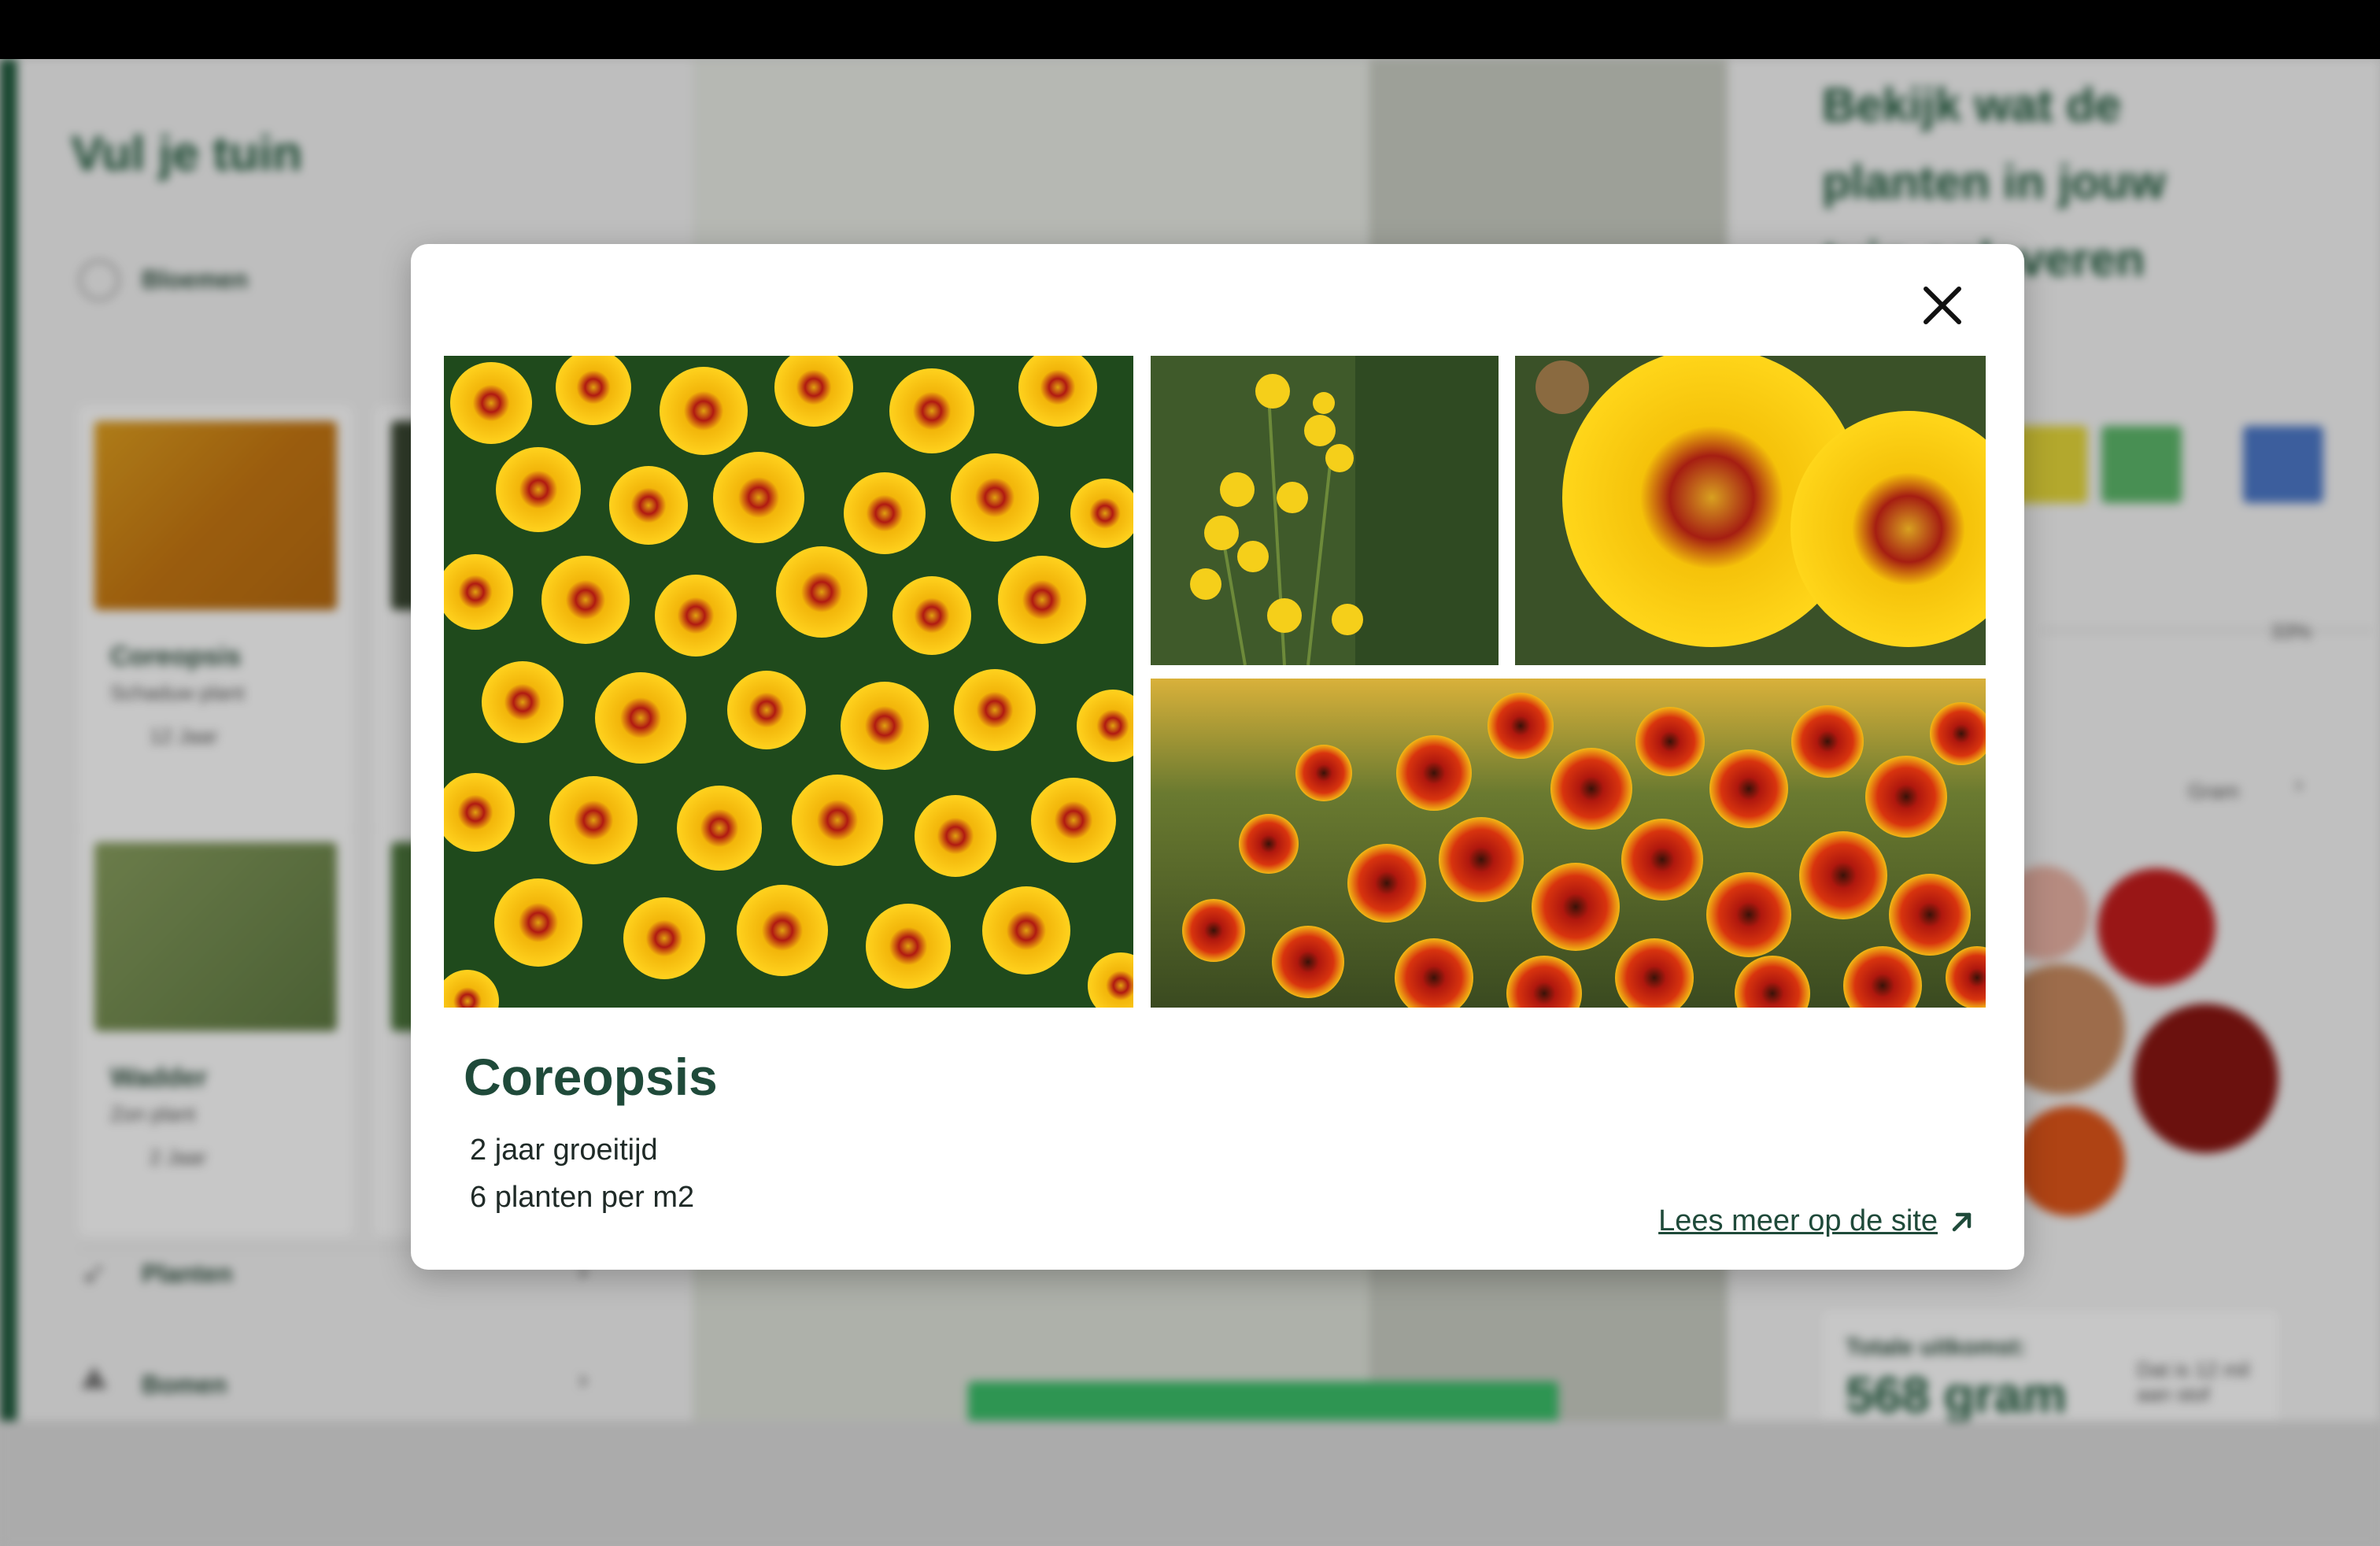 Image resolution: width=2380 pixels, height=1546 pixels. I want to click on plant-photo-field, so click(1568, 843).